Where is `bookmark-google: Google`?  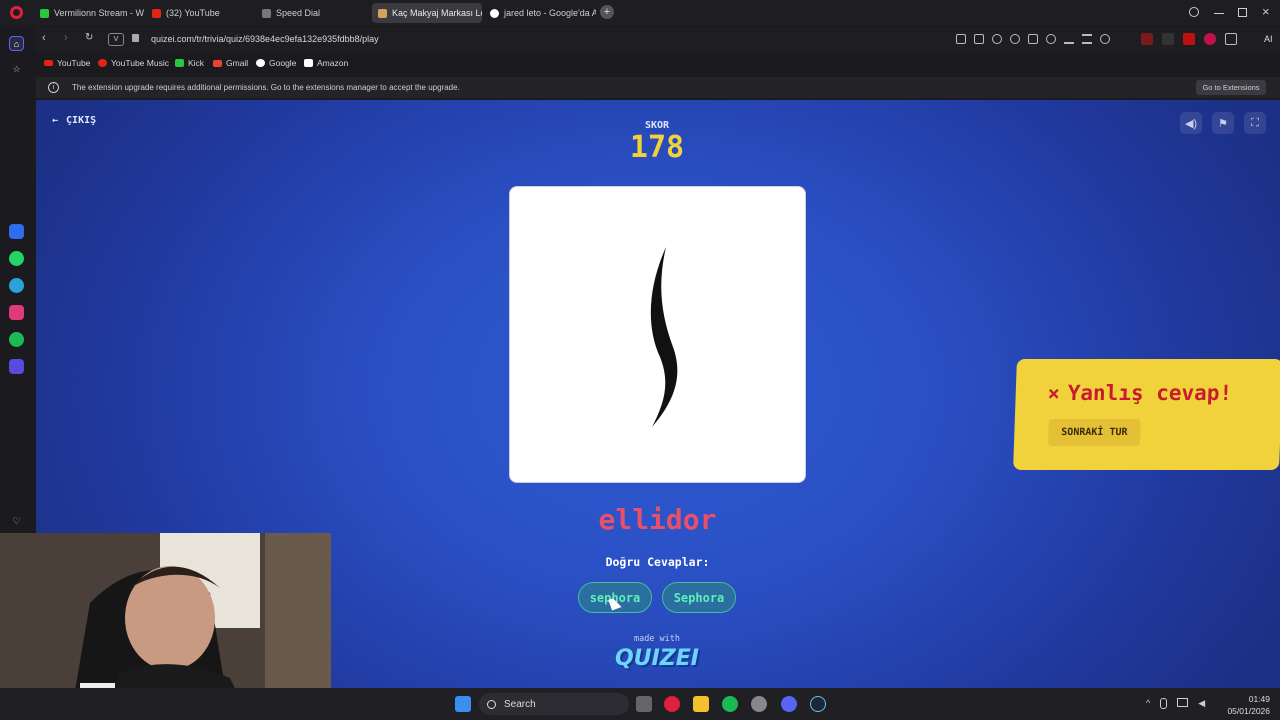
bookmark-google: Google is located at coordinates (276, 63).